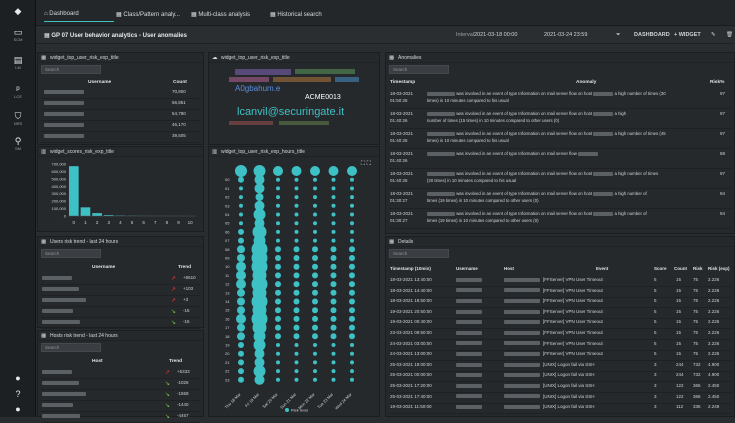 Image resolution: width=735 pixels, height=423 pixels. What do you see at coordinates (602, 268) in the screenshot?
I see `column-header: Event` at bounding box center [602, 268].